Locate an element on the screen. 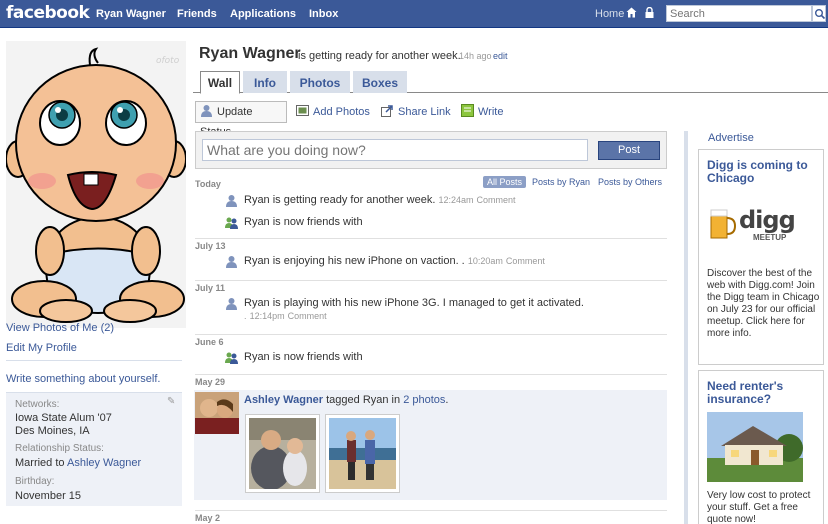  relationship-text: Married to is located at coordinates (40, 463).